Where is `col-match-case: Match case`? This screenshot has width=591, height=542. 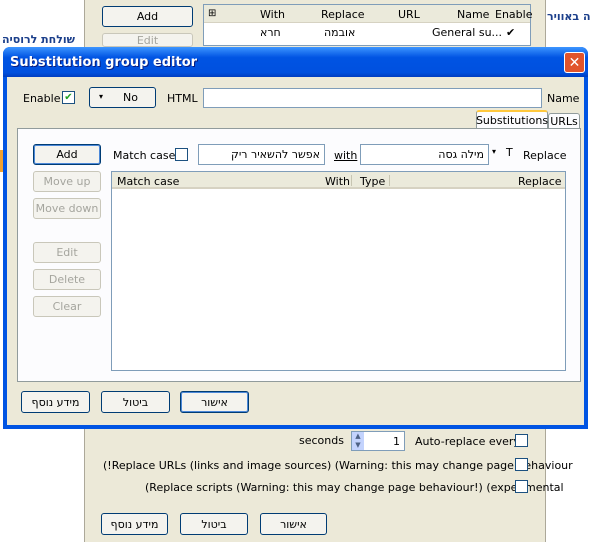 col-match-case: Match case is located at coordinates (148, 181).